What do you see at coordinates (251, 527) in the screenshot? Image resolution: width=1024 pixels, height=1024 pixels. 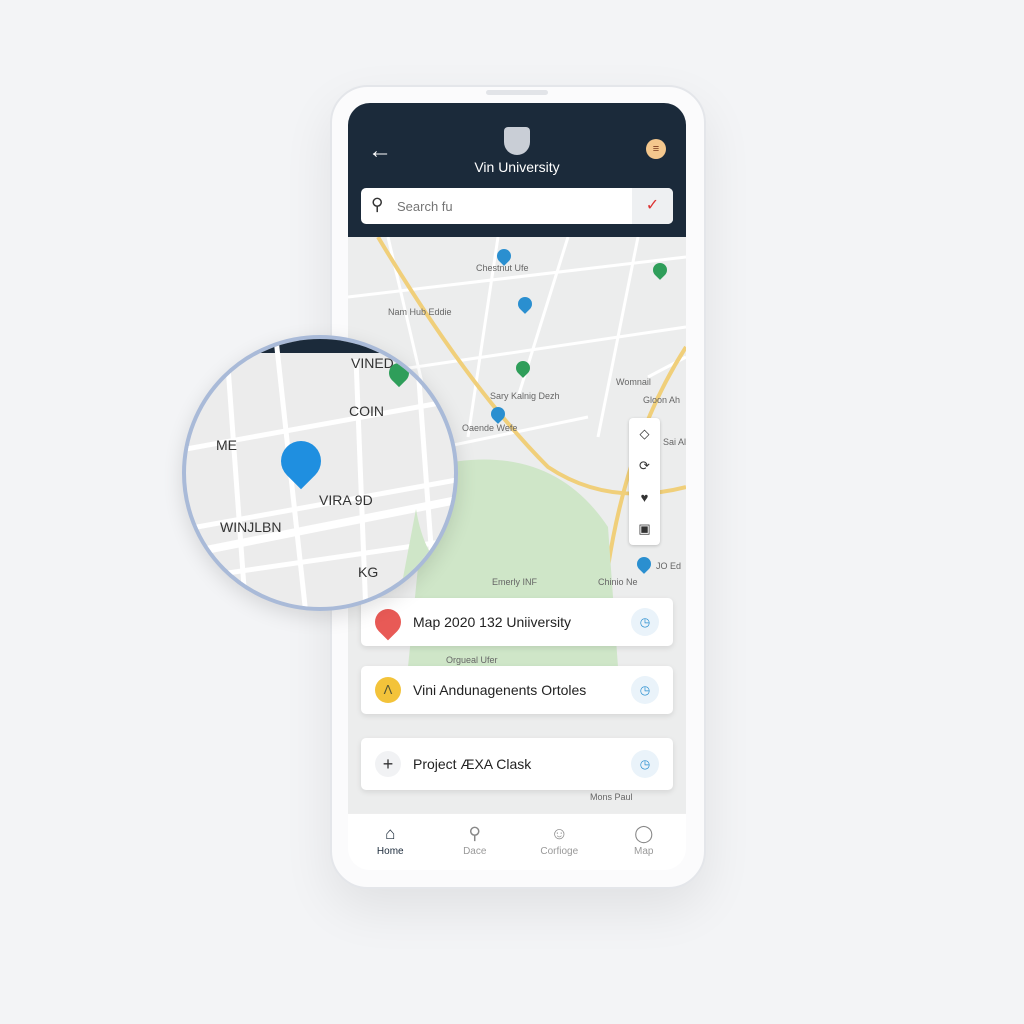 I see `map-label: WINJLBN` at bounding box center [251, 527].